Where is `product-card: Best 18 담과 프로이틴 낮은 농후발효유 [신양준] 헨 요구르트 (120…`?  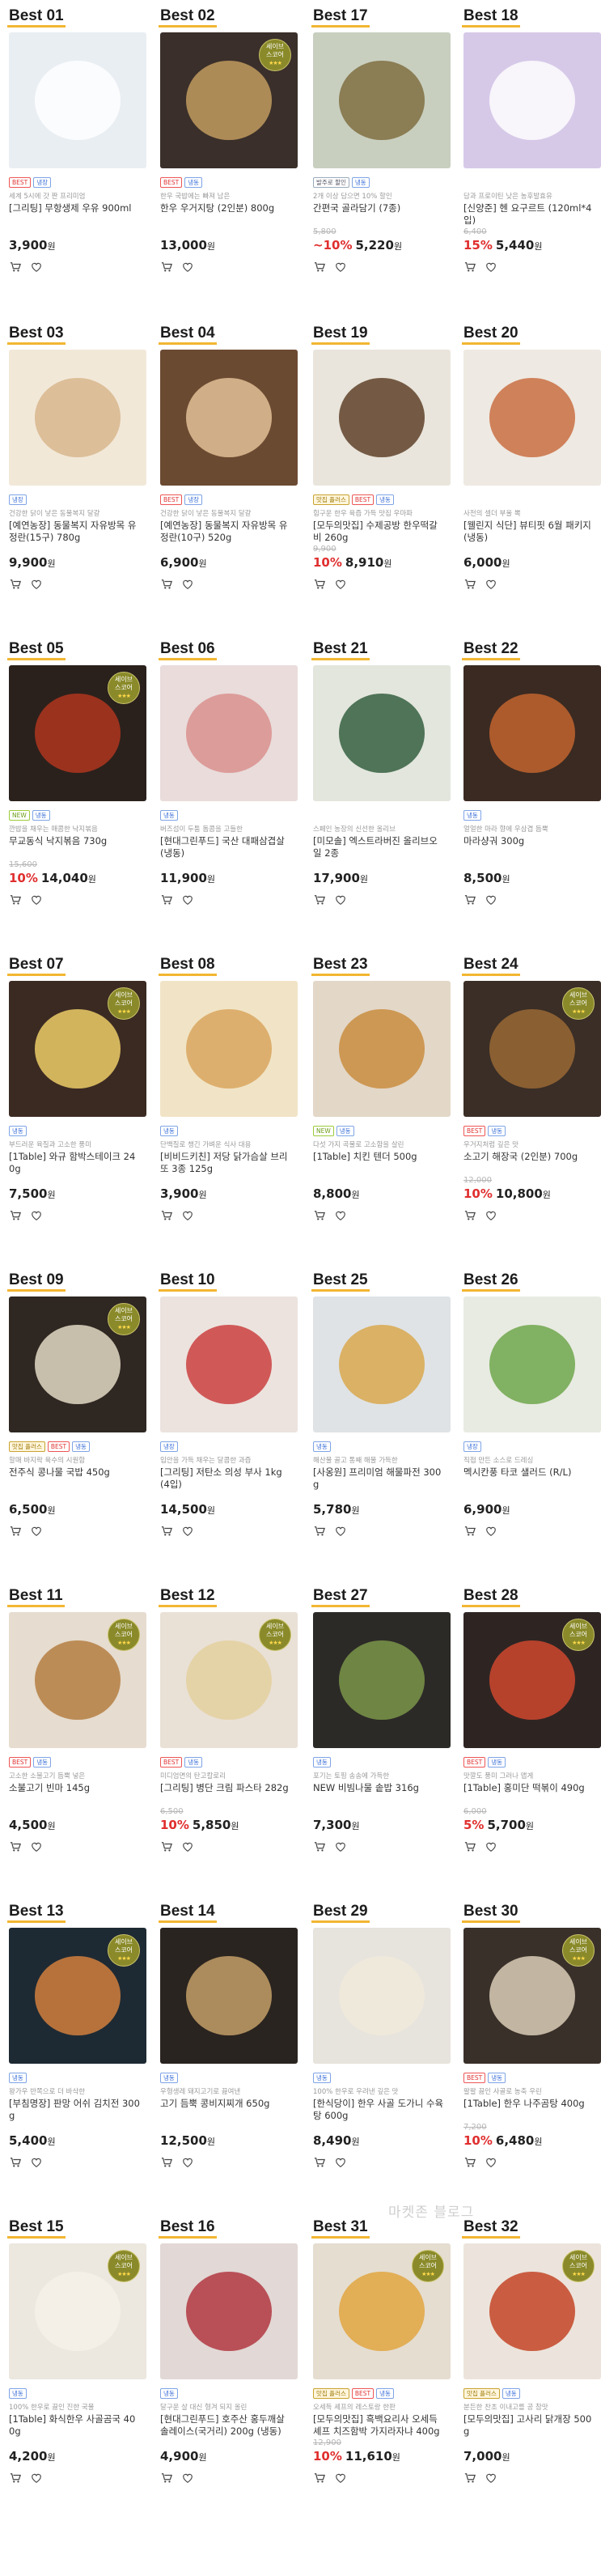 product-card: Best 18 담과 프로이틴 낮은 농후발효유 [신양준] 헨 요구르트 (120… is located at coordinates (529, 160).